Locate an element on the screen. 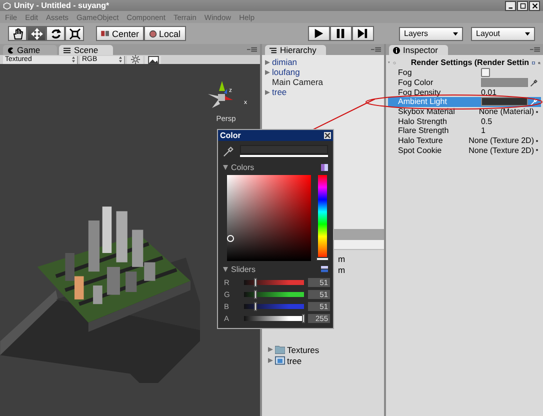  hue-thumb is located at coordinates (322, 259).